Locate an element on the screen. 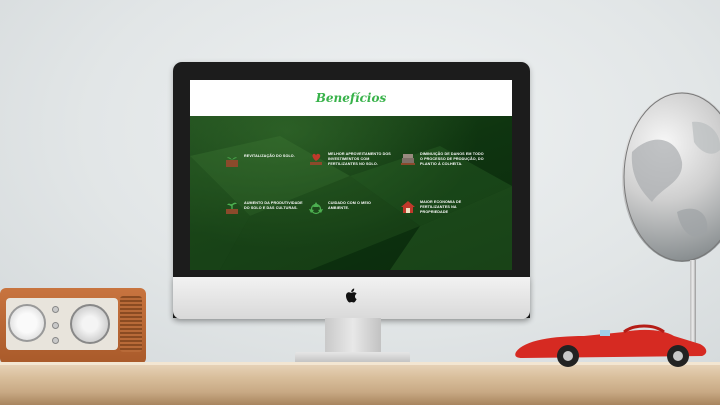  benefit-text: CUIDADO COM O MEIO AMBIENTE. is located at coordinates (349, 206).